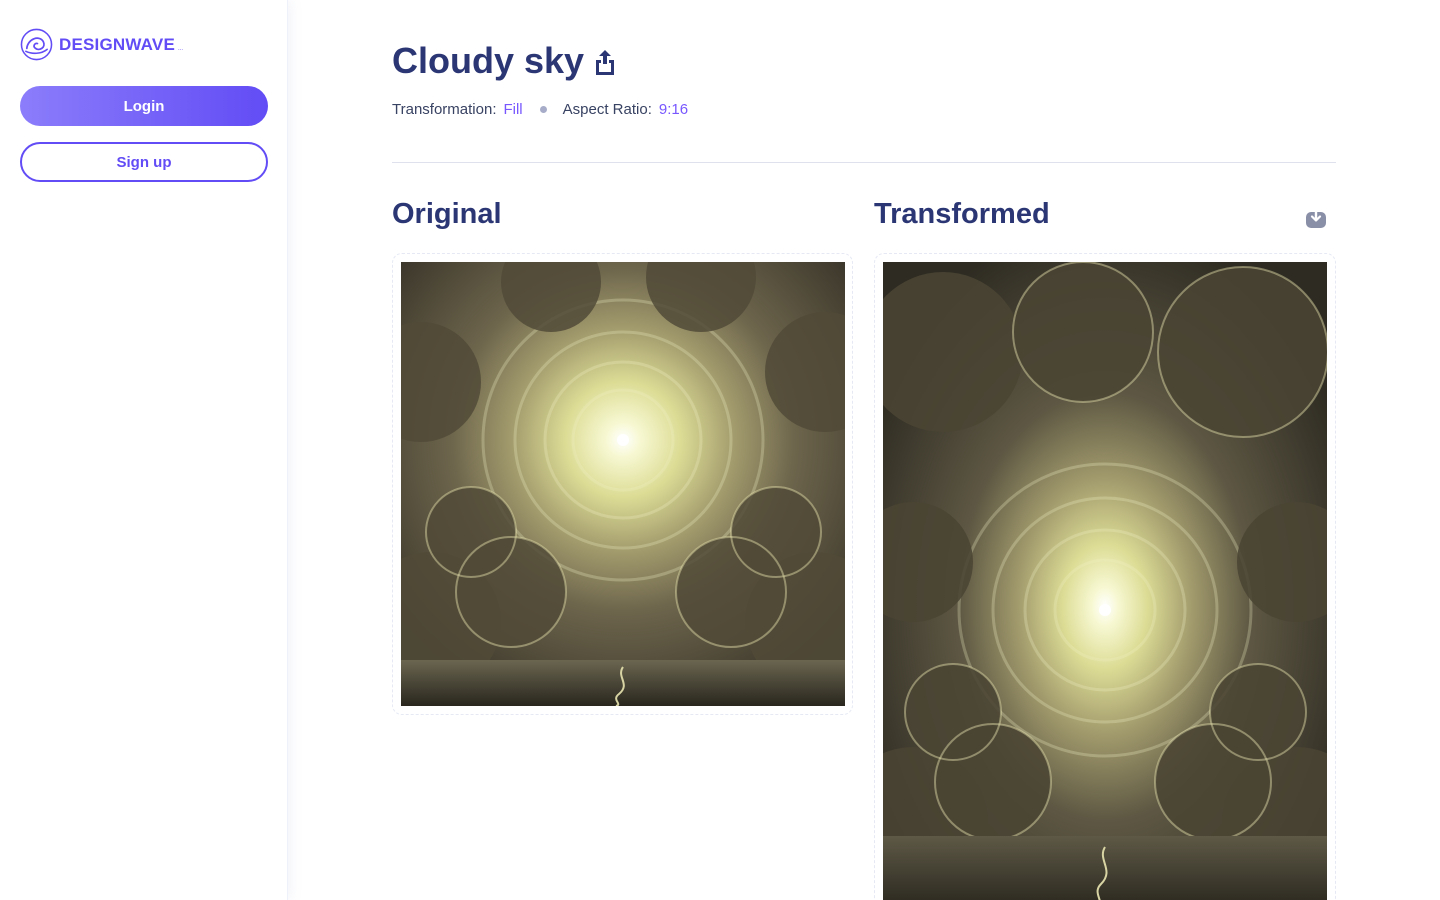 The height and width of the screenshot is (900, 1440). I want to click on wave-logo-icon, so click(36, 44).